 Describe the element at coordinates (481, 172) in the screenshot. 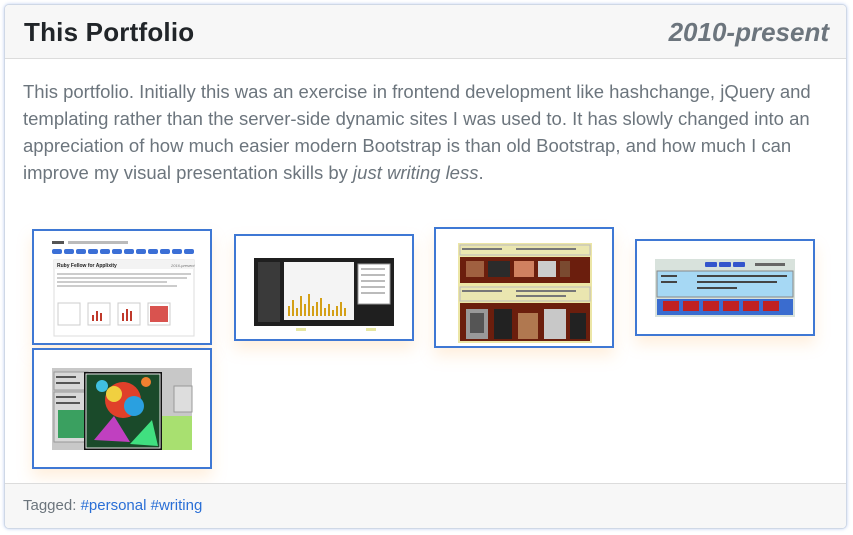

I see `description-end: .` at that location.